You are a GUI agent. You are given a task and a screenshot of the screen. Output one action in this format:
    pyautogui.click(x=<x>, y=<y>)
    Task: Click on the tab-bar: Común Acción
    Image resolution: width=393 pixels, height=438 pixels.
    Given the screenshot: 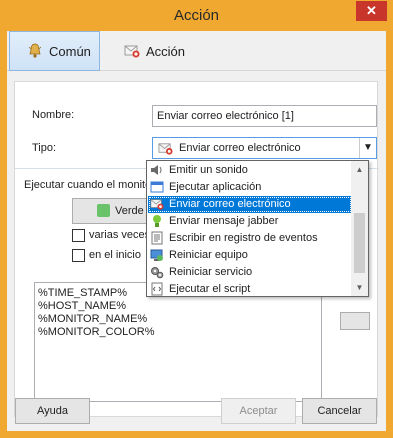 What is the action you would take?
    pyautogui.click(x=196, y=51)
    